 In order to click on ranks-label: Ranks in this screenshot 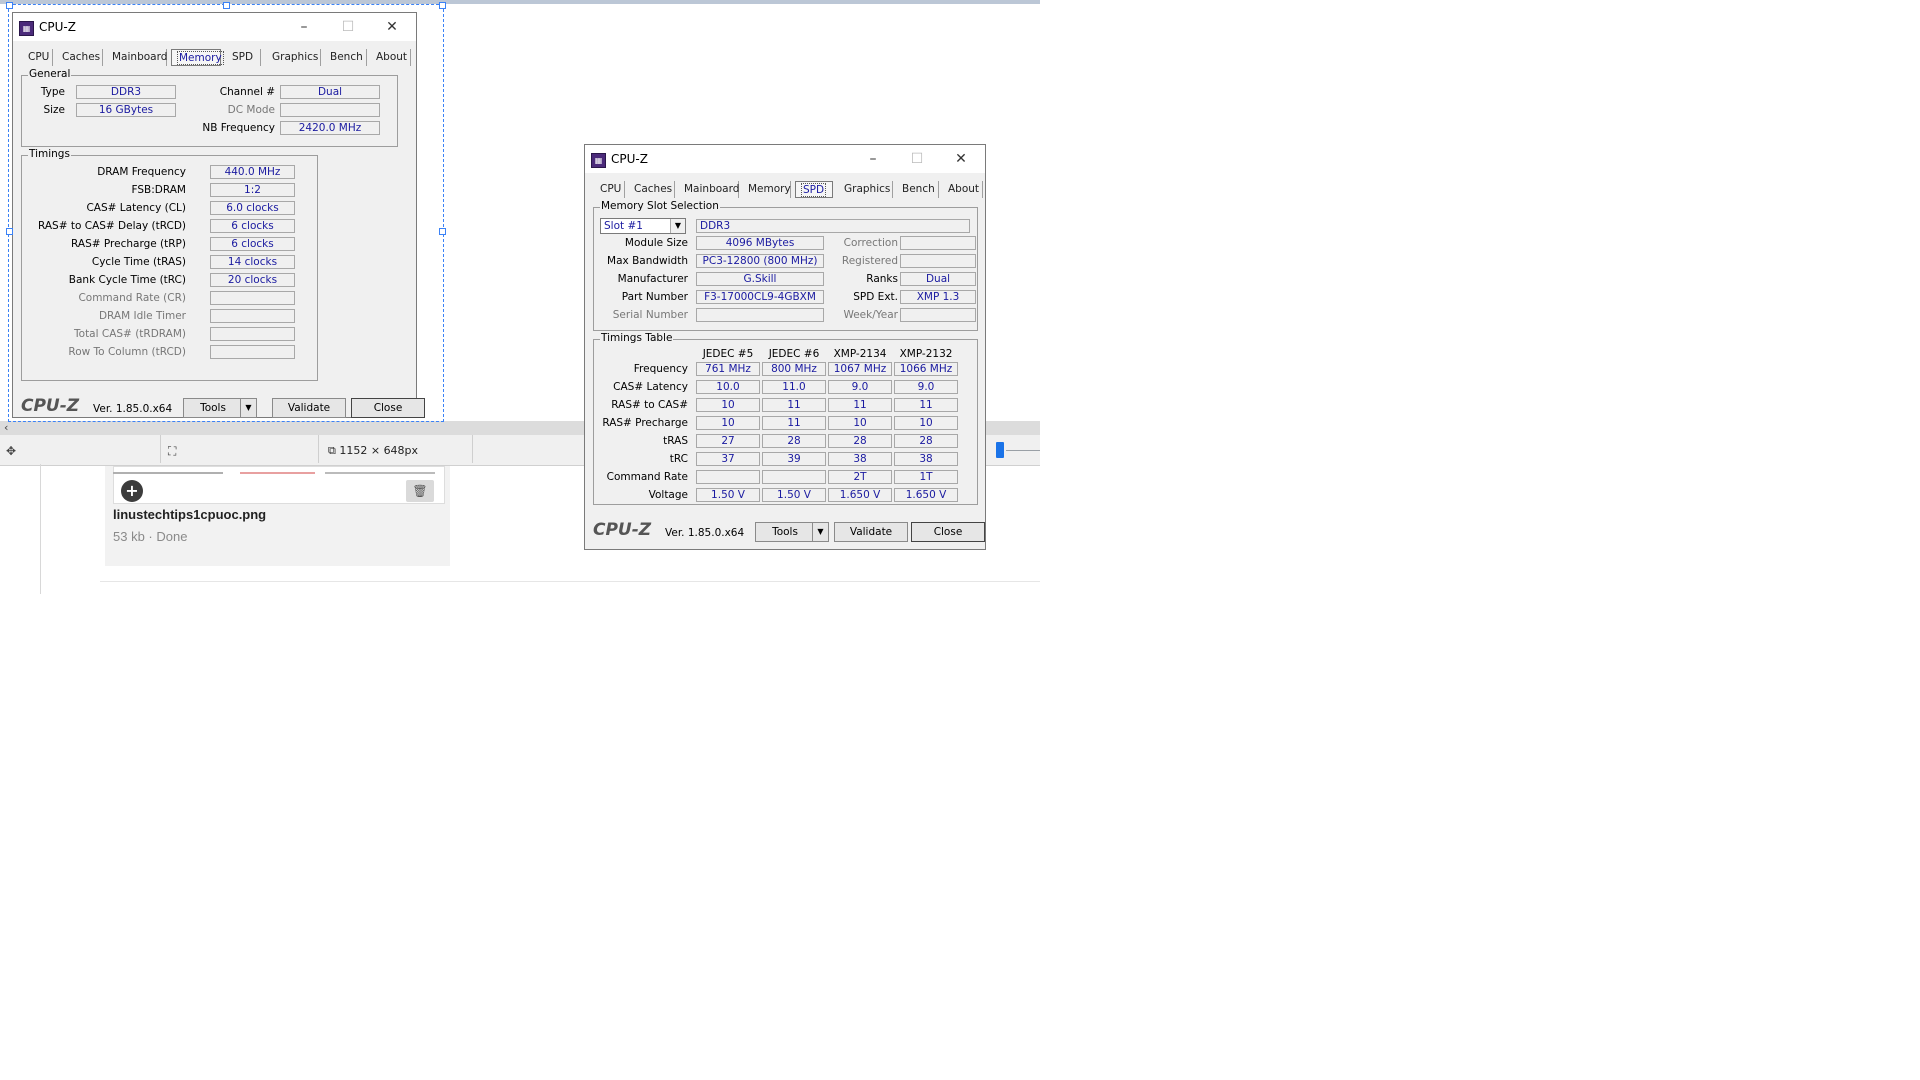, I will do `click(882, 279)`.